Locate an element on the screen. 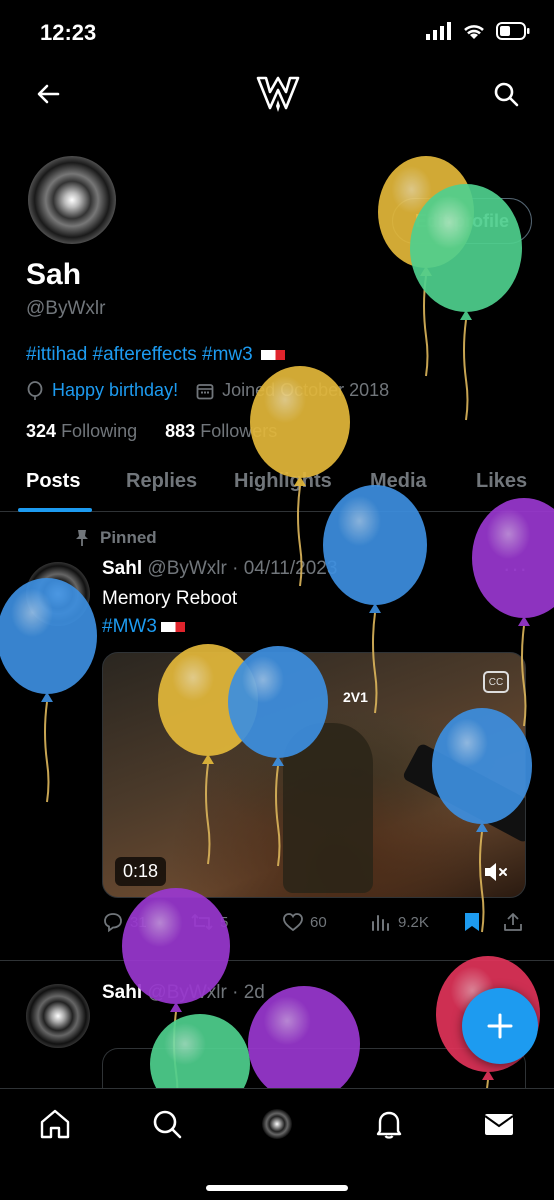 This screenshot has width=554, height=1200. tweet-hashtag-row: #MW3 is located at coordinates (143, 627).